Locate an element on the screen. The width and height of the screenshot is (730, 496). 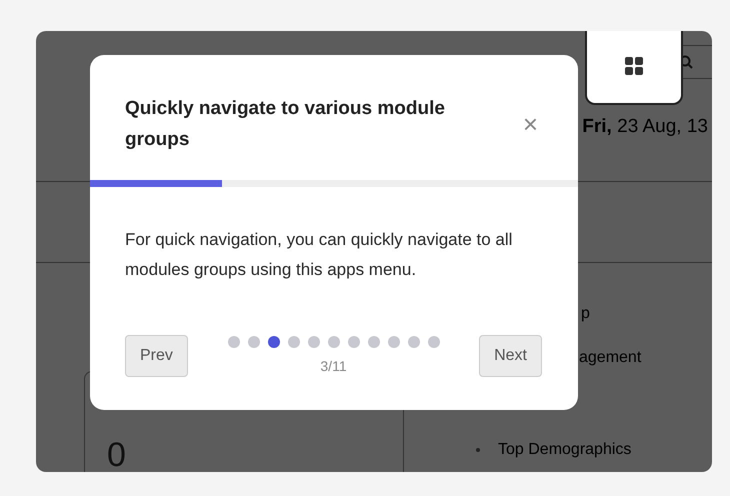
bullet-icon is located at coordinates (478, 450).